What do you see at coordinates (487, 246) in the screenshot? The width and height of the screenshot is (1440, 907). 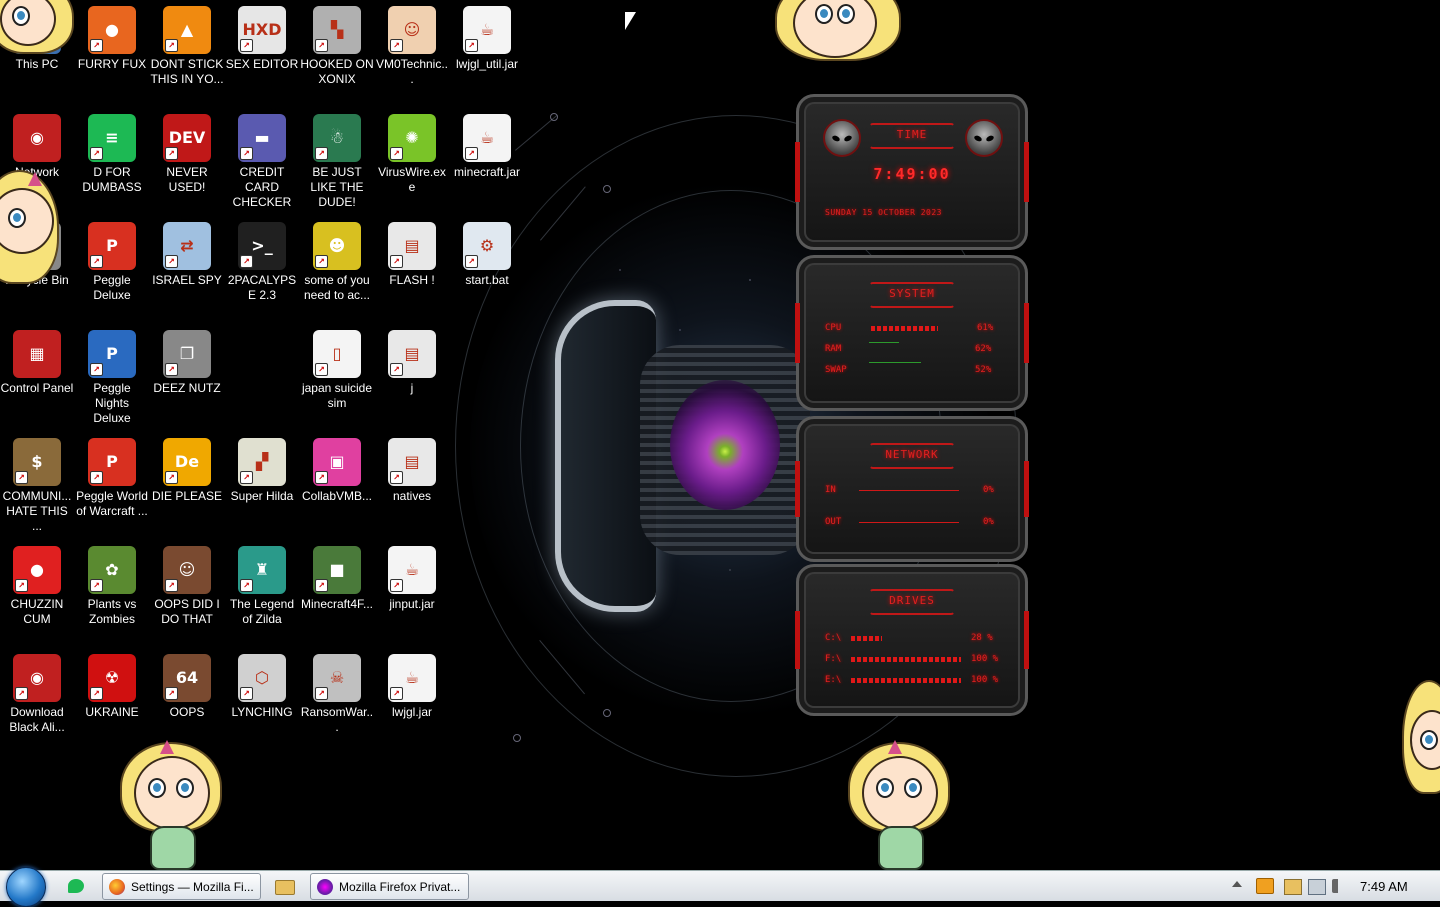 I see `gear-file-icon: ⚙ ↗` at bounding box center [487, 246].